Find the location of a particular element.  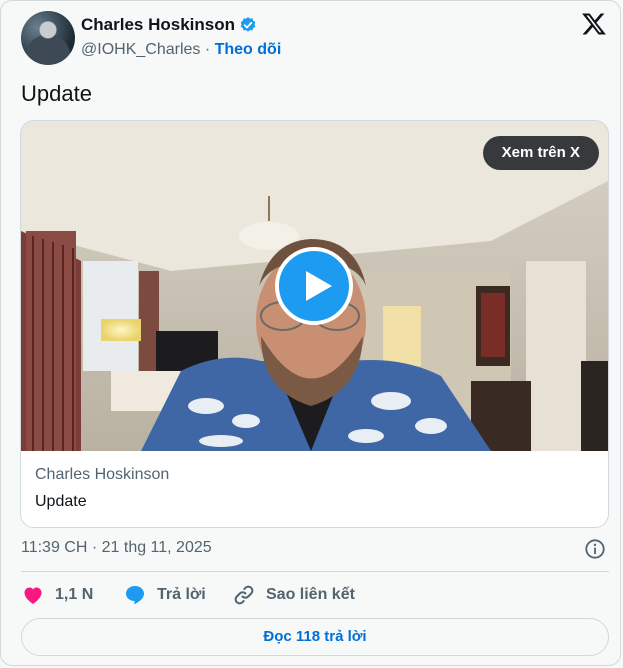

handle-row: @IOHK_Charles · Theo dõi is located at coordinates (181, 50).